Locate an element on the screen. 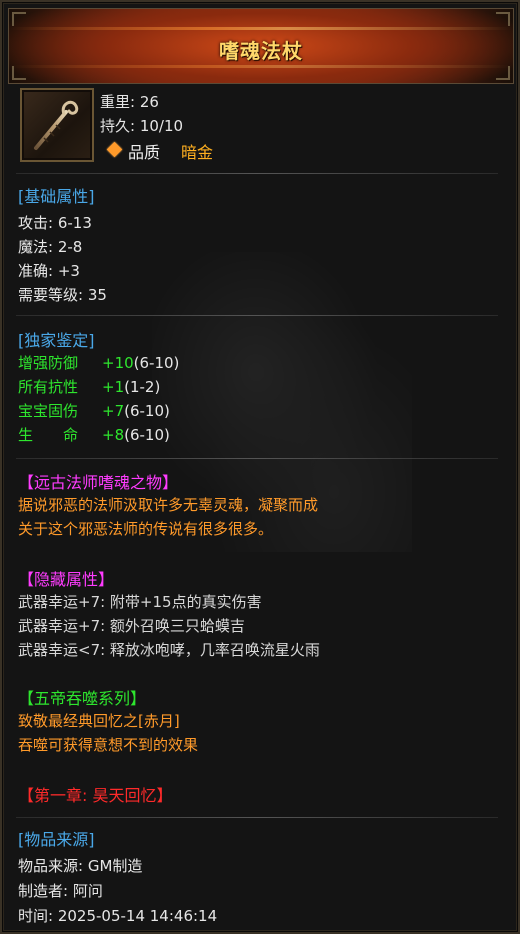 The width and height of the screenshot is (520, 934). series-line: 吞噬可获得意想不到的效果 is located at coordinates (108, 745).